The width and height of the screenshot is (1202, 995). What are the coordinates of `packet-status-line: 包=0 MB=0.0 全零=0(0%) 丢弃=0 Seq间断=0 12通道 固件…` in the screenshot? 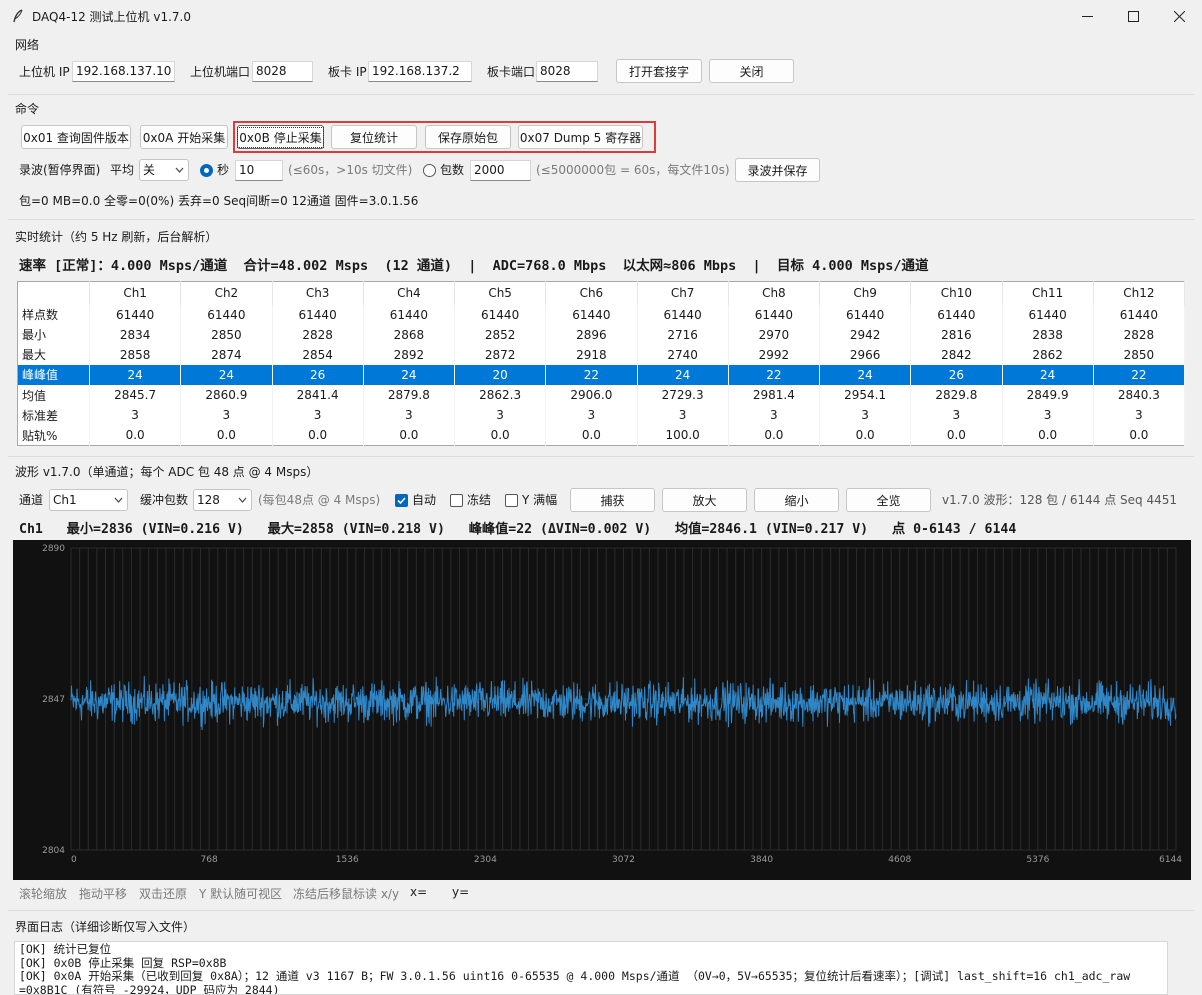 It's located at (219, 201).